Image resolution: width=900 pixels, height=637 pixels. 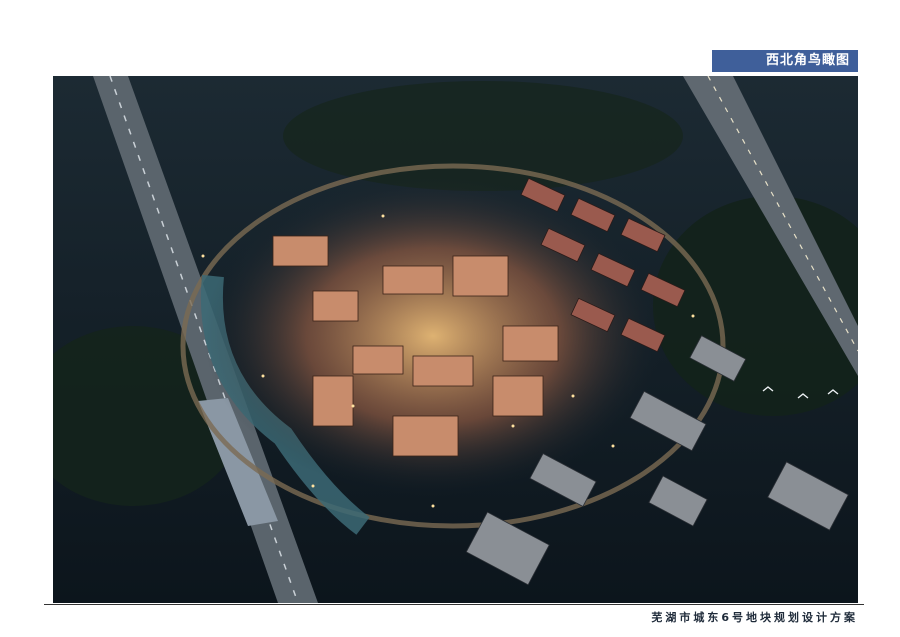 What do you see at coordinates (754, 617) in the screenshot?
I see `footer-caption: 芜湖市城东6号地块规划设计方案` at bounding box center [754, 617].